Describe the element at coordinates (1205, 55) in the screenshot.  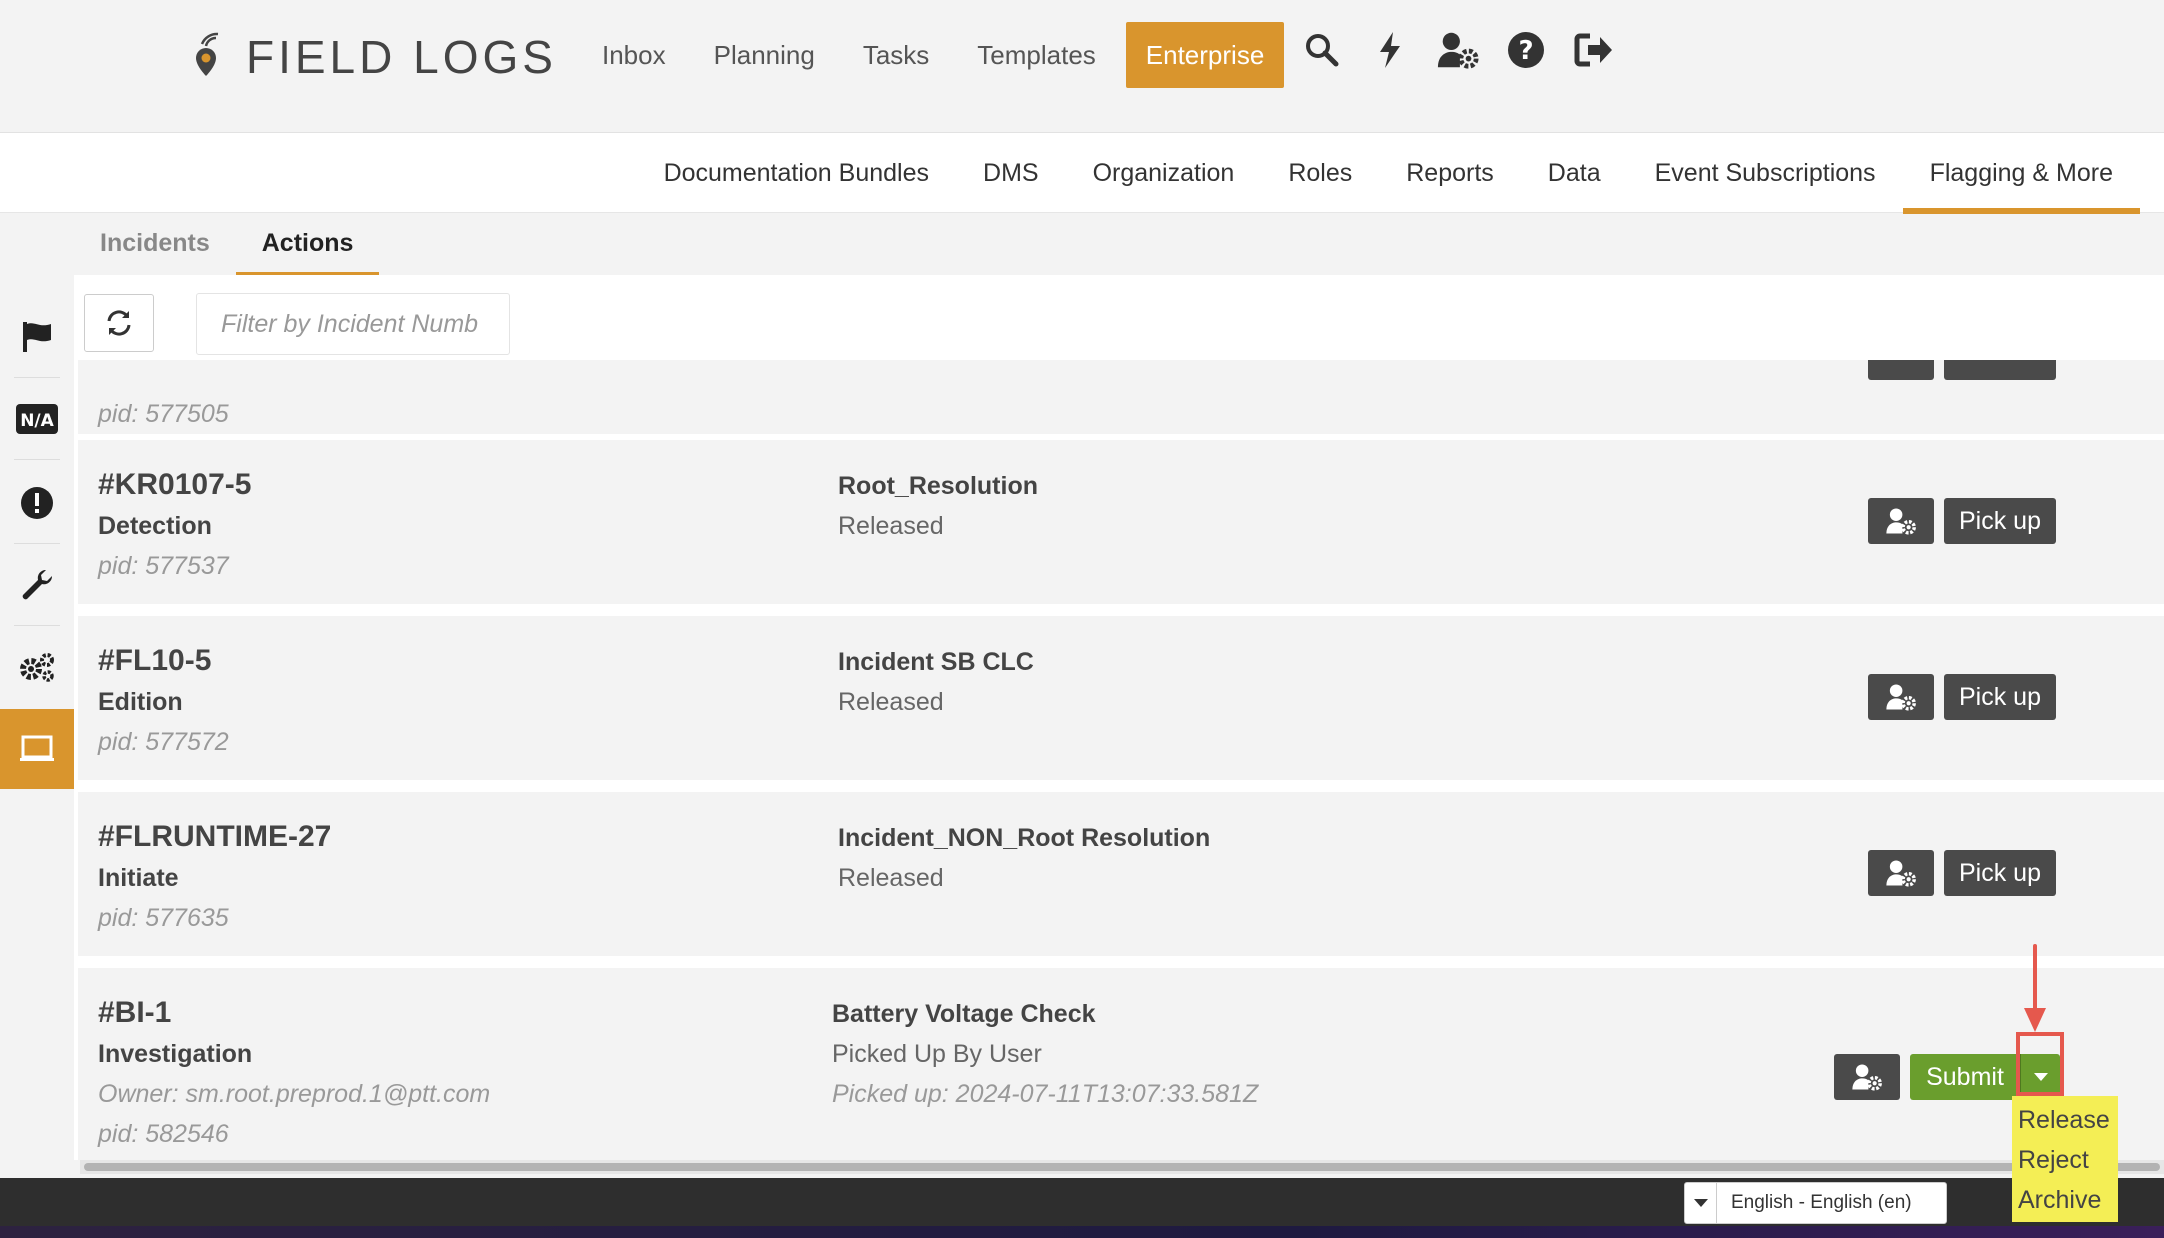
I see `nav-enterprise: Enterprise` at that location.